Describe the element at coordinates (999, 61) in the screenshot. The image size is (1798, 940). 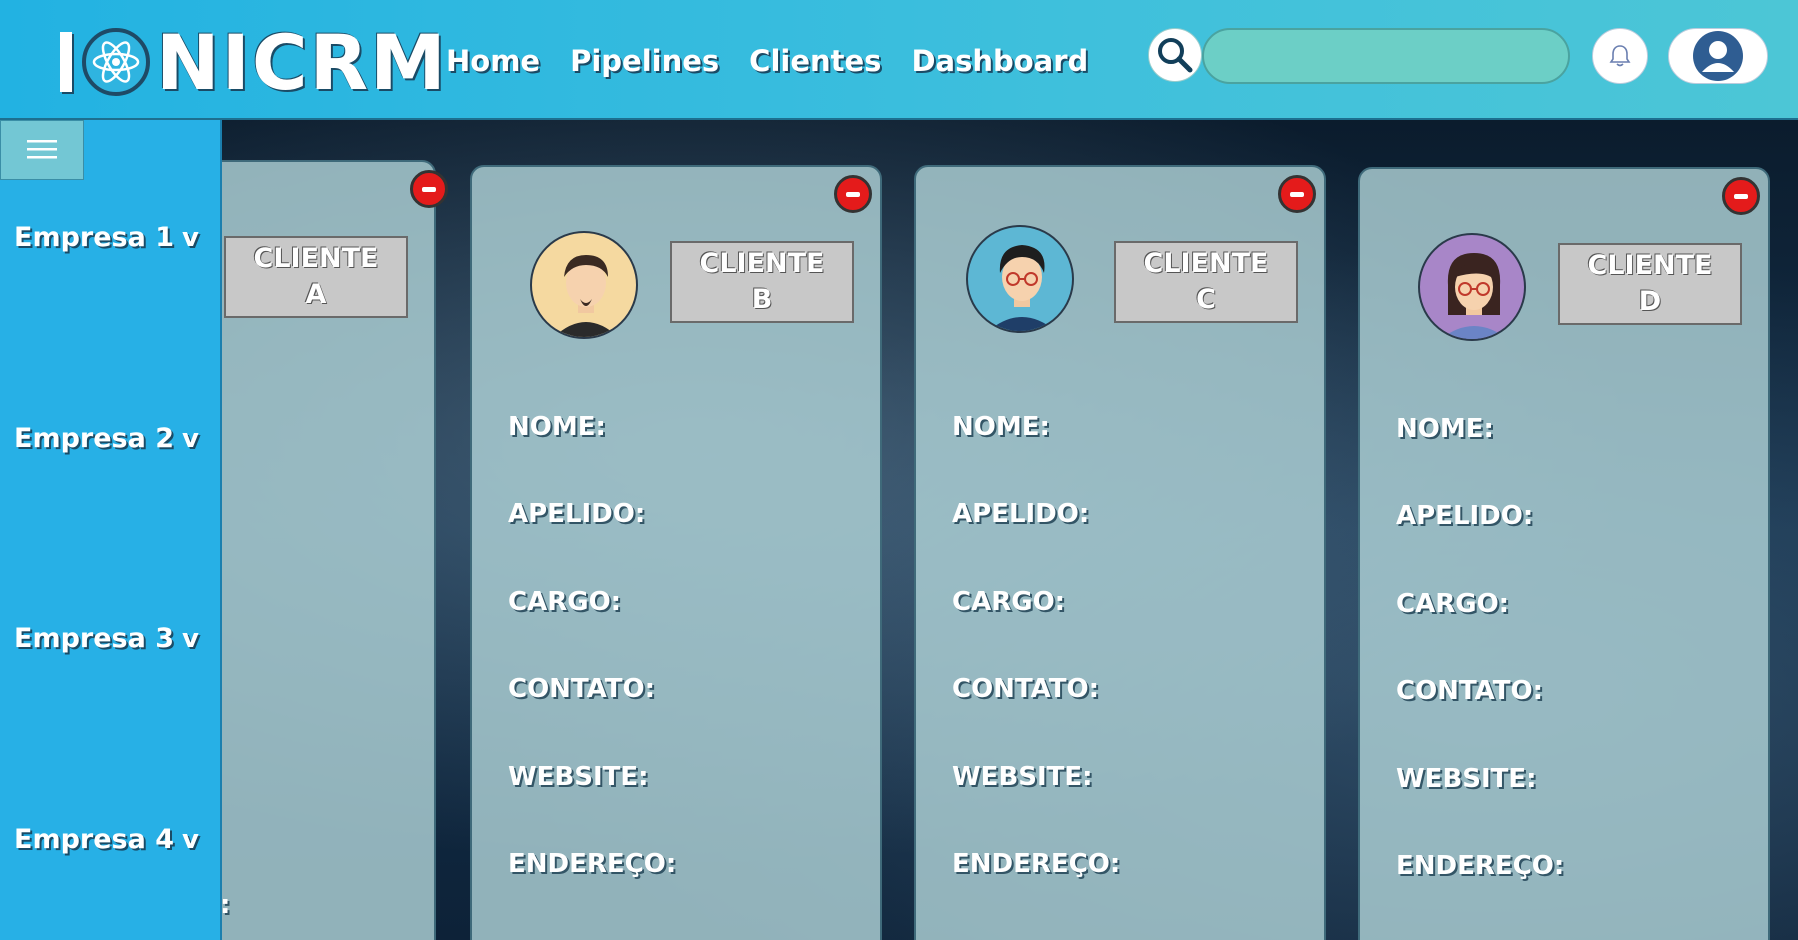
I see `nav-dashboard: Dashboard` at that location.